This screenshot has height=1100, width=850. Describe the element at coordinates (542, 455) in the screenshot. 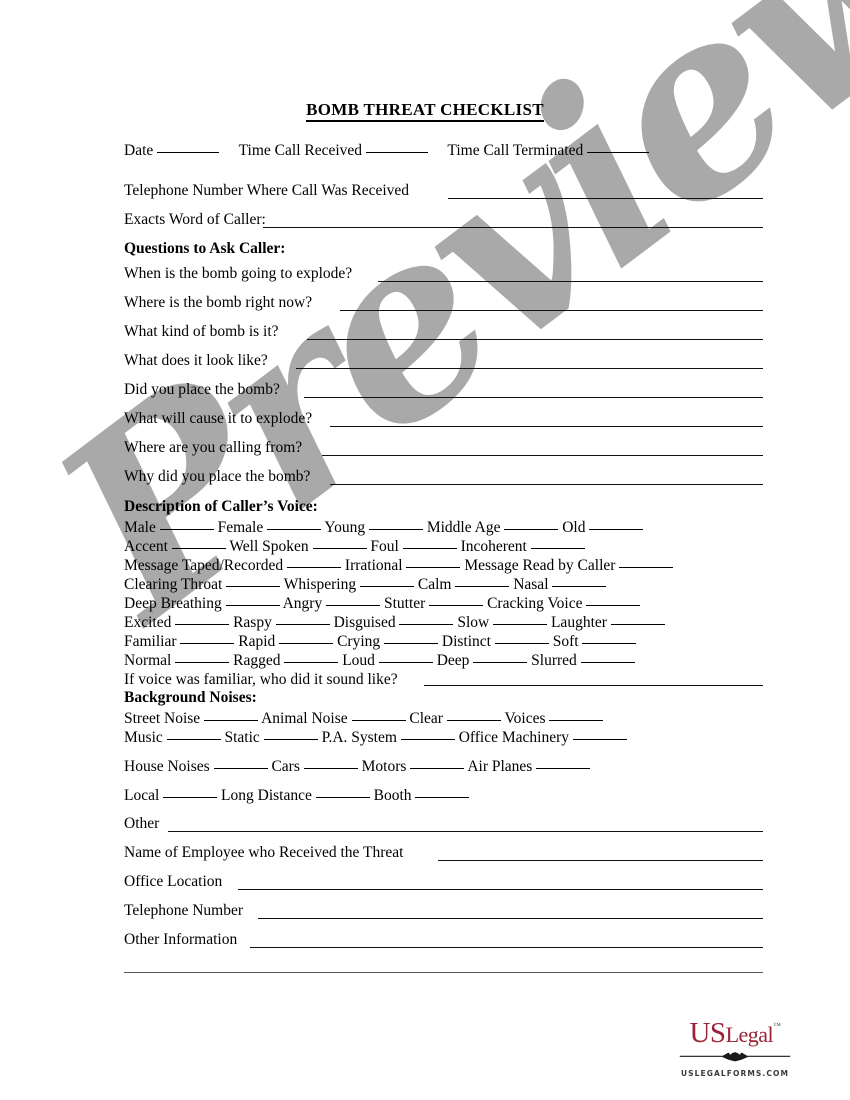

I see `question-6-line` at that location.